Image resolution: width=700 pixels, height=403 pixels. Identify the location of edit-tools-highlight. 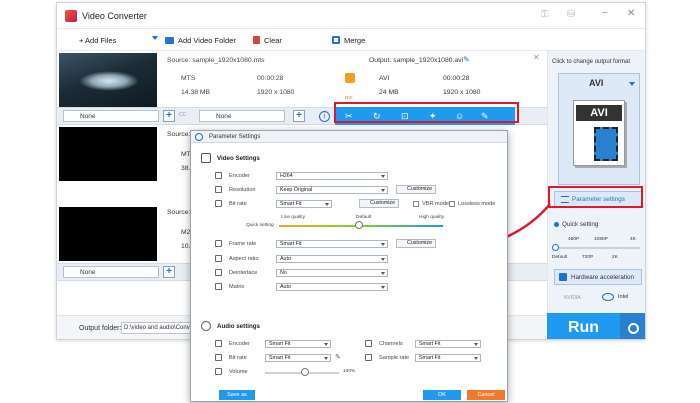
(426, 112).